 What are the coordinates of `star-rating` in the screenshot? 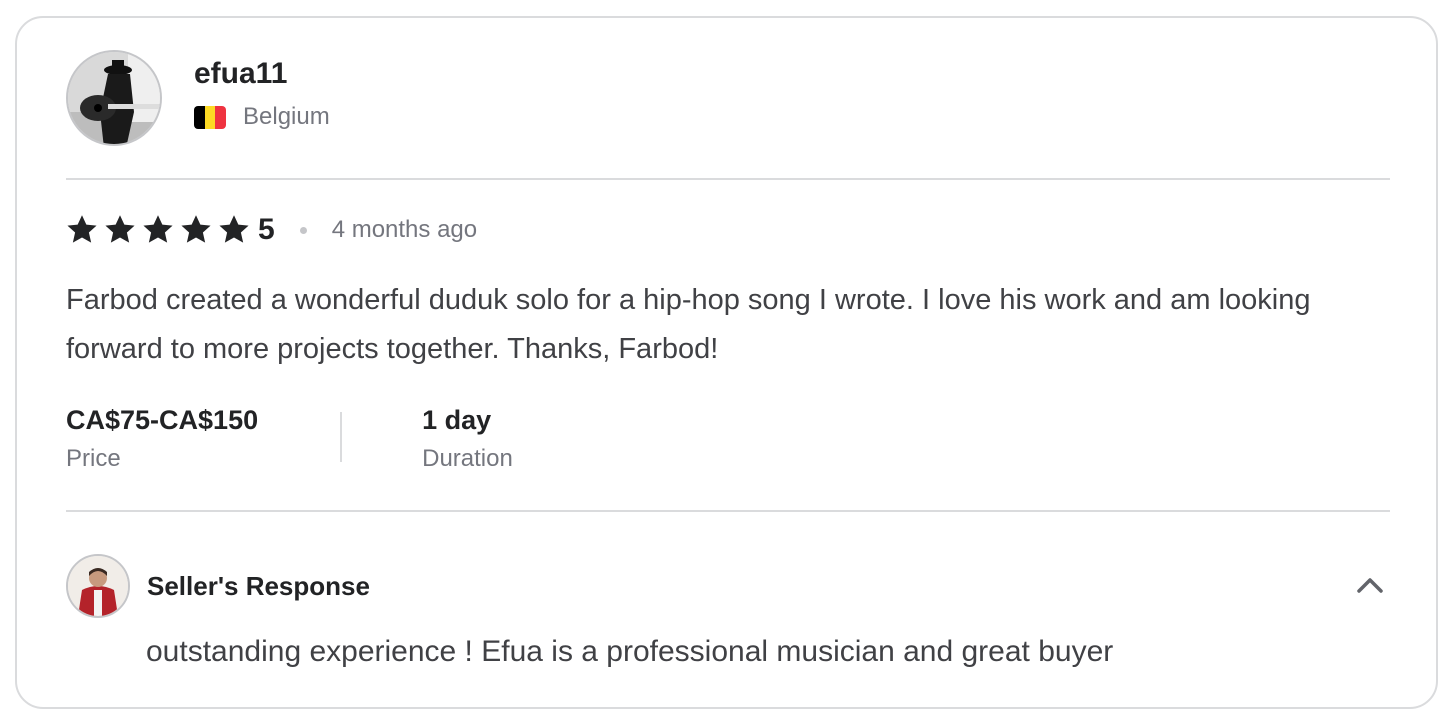 It's located at (159, 230).